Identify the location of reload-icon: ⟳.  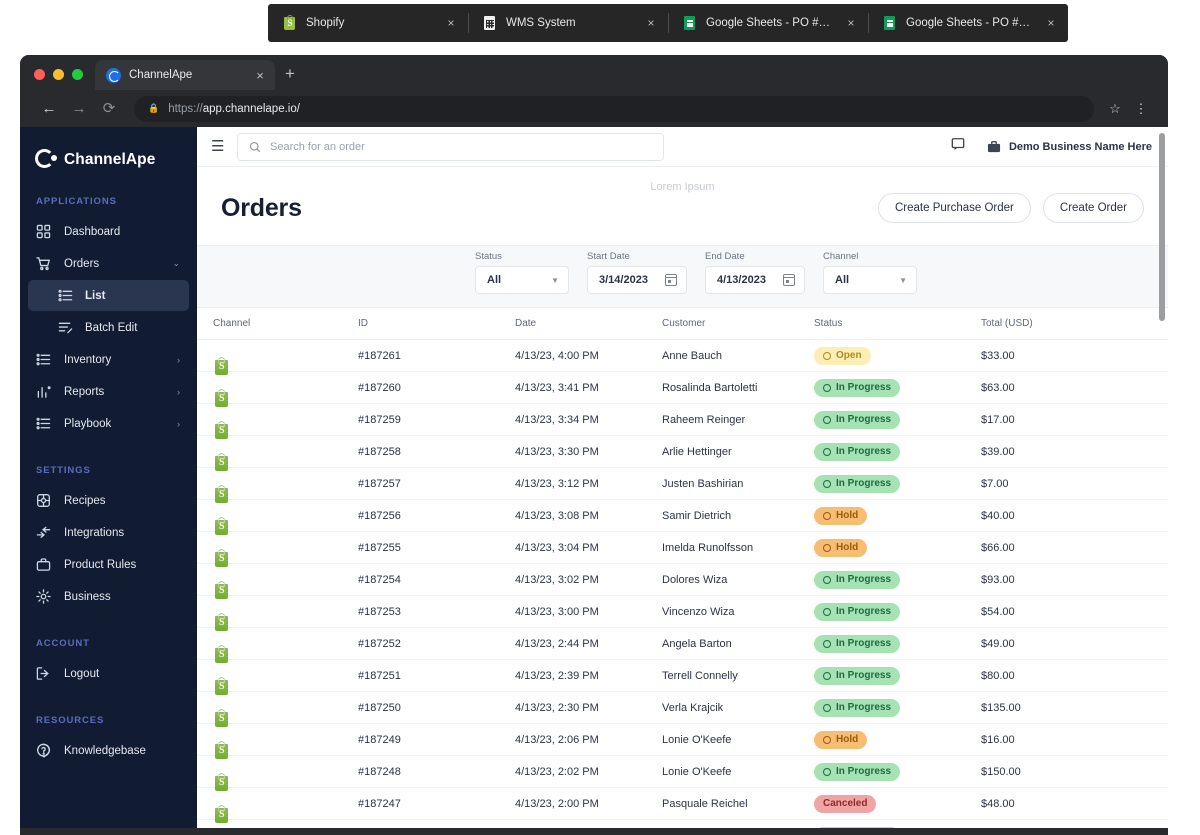
(109, 108).